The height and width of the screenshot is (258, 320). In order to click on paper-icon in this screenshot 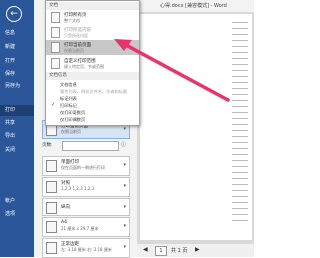, I will do `click(51, 227)`.